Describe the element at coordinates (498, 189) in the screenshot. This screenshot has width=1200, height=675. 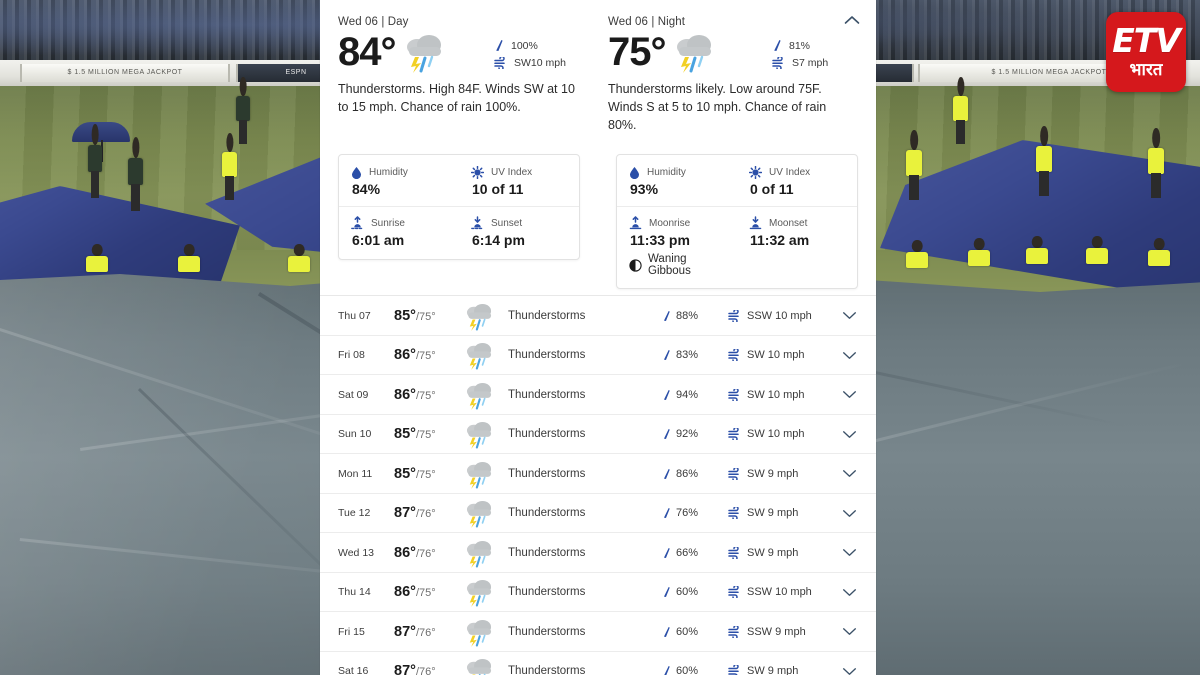
I see `detail-value: 10 of 11` at that location.